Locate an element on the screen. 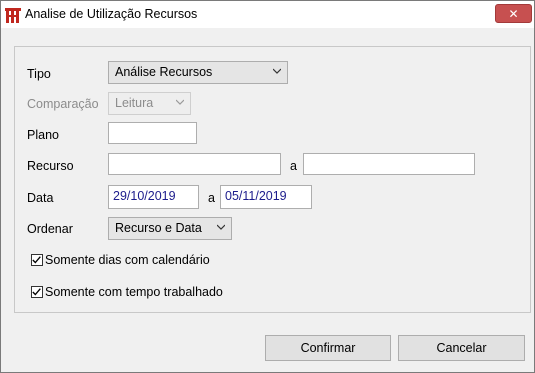 The height and width of the screenshot is (373, 535). plano-input is located at coordinates (152, 133).